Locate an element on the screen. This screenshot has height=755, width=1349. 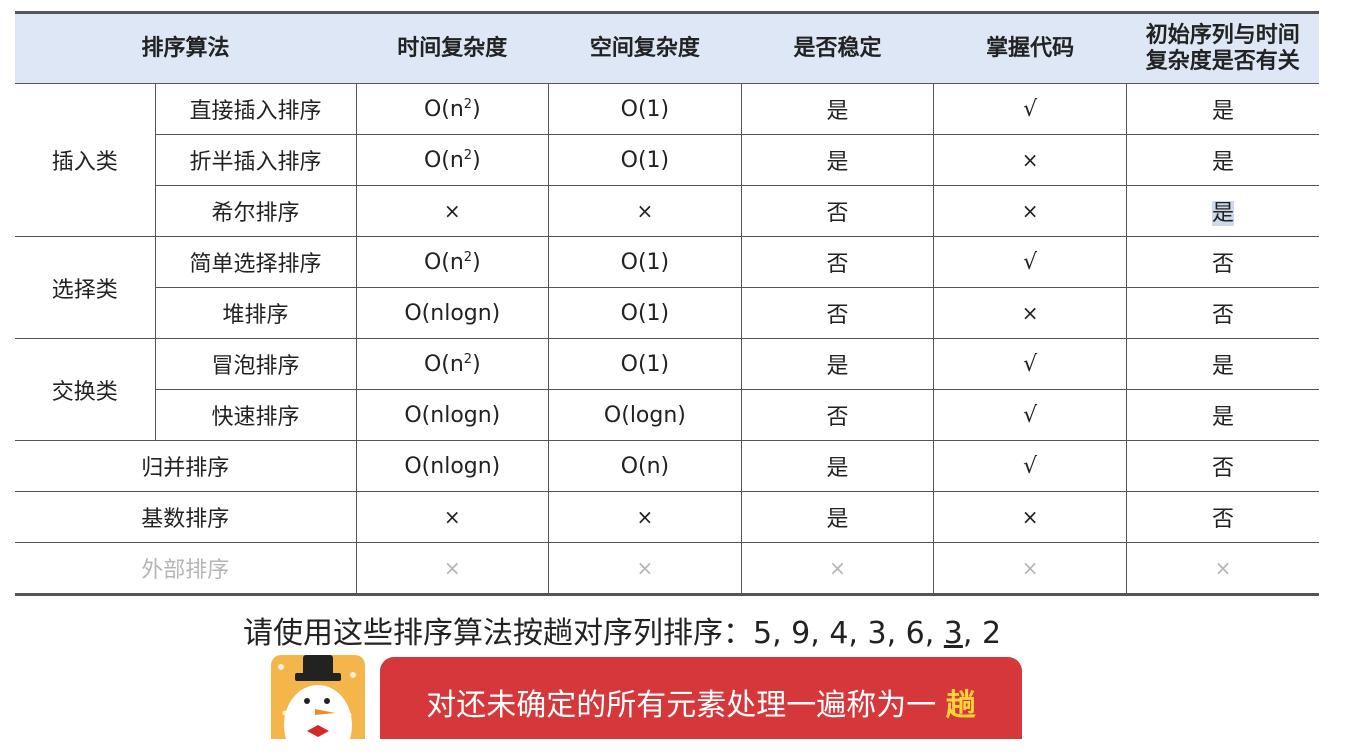
definition-banner: 对还未确定的所有元素处理一遍称为一 趟 is located at coordinates (701, 698).